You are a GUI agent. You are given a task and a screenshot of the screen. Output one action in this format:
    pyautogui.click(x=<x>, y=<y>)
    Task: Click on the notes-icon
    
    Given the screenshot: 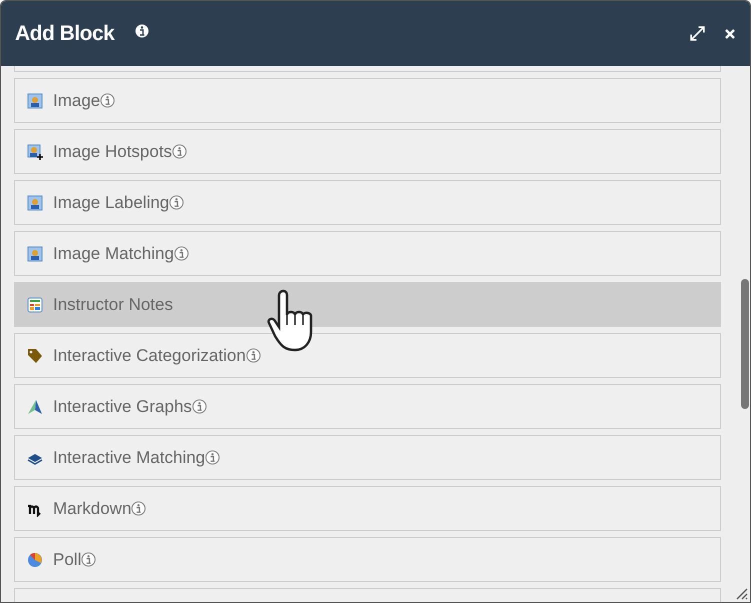 What is the action you would take?
    pyautogui.click(x=35, y=304)
    